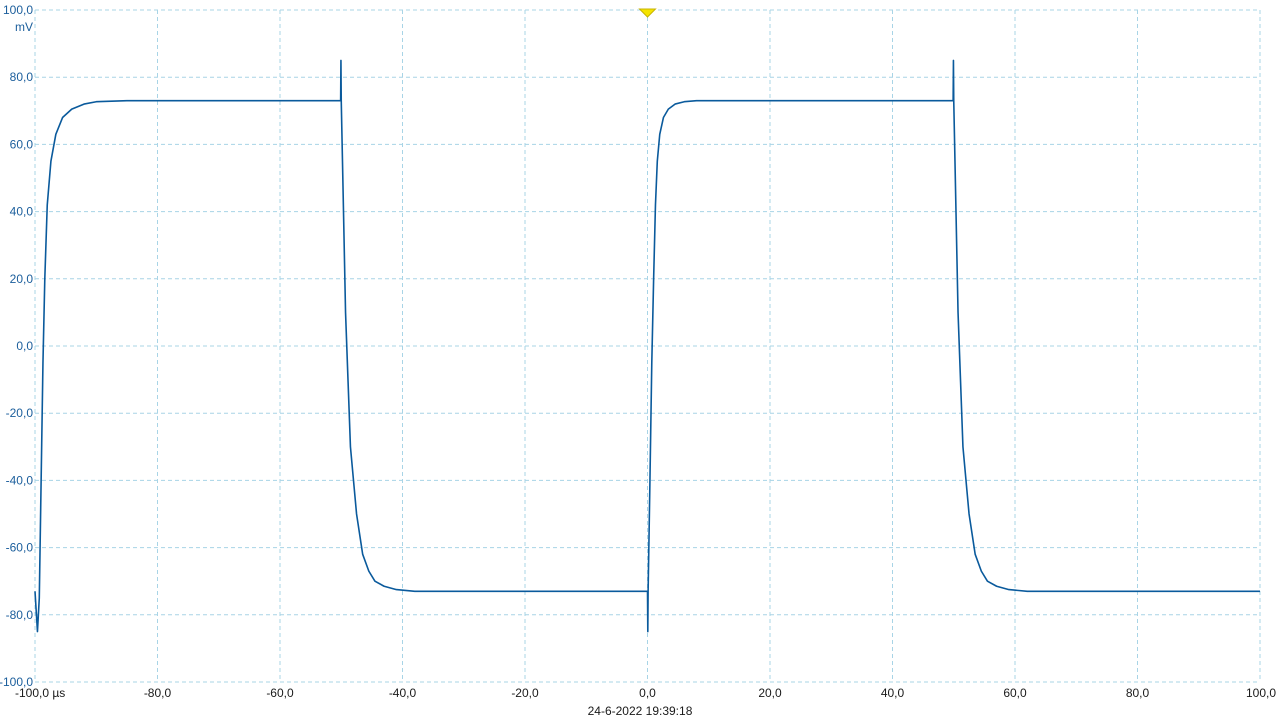  I want to click on x-tick-label: -20,0, so click(525, 693).